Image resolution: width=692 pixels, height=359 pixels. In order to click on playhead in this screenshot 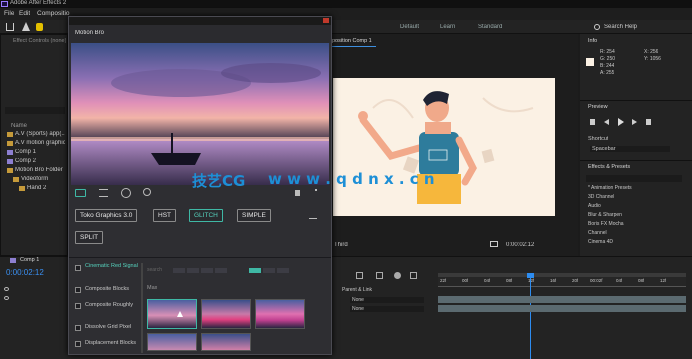, I will do `click(530, 316)`.